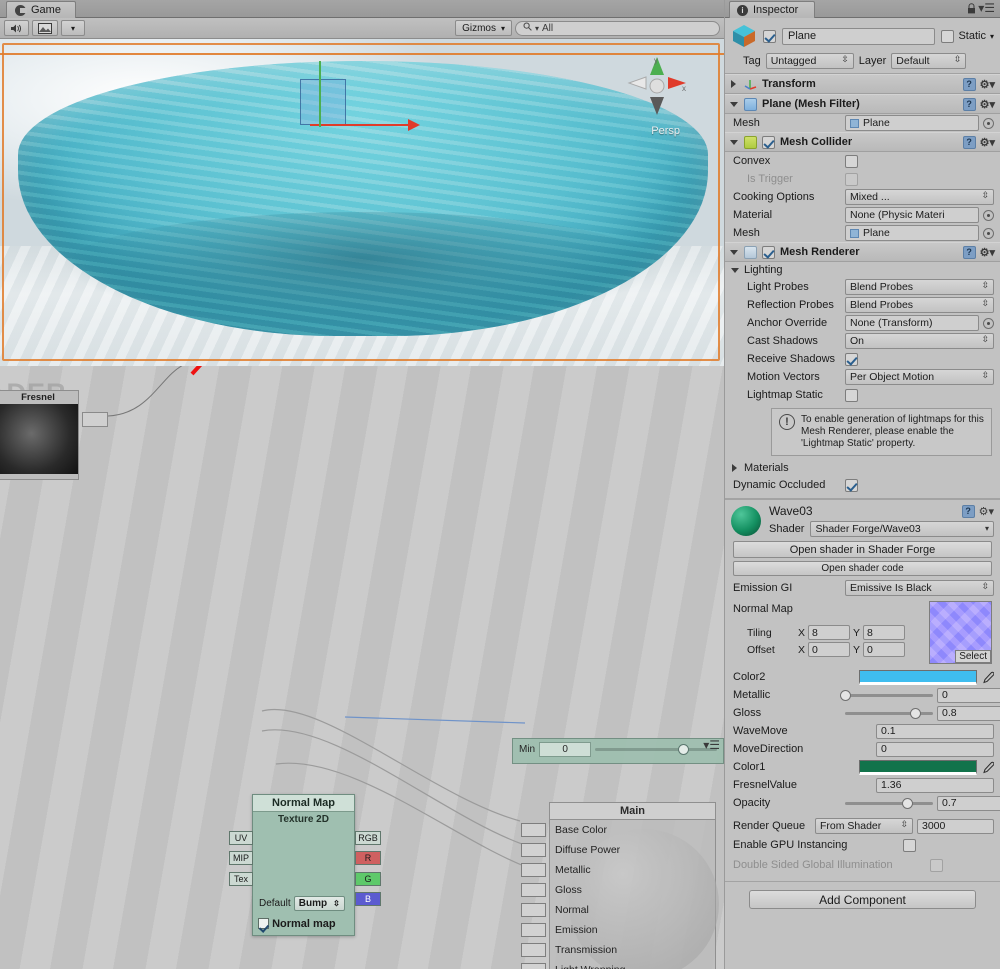  Describe the element at coordinates (862, 468) in the screenshot. I see `section-materials: Materials` at that location.